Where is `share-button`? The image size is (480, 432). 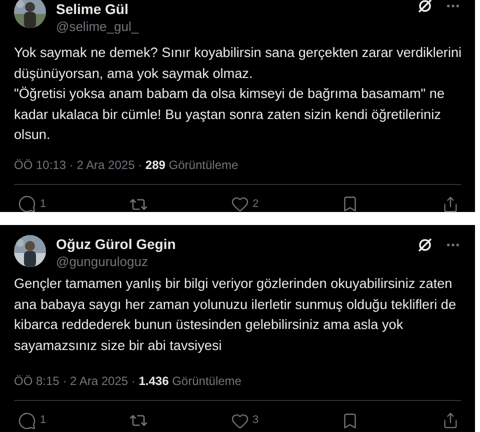 share-button is located at coordinates (450, 204).